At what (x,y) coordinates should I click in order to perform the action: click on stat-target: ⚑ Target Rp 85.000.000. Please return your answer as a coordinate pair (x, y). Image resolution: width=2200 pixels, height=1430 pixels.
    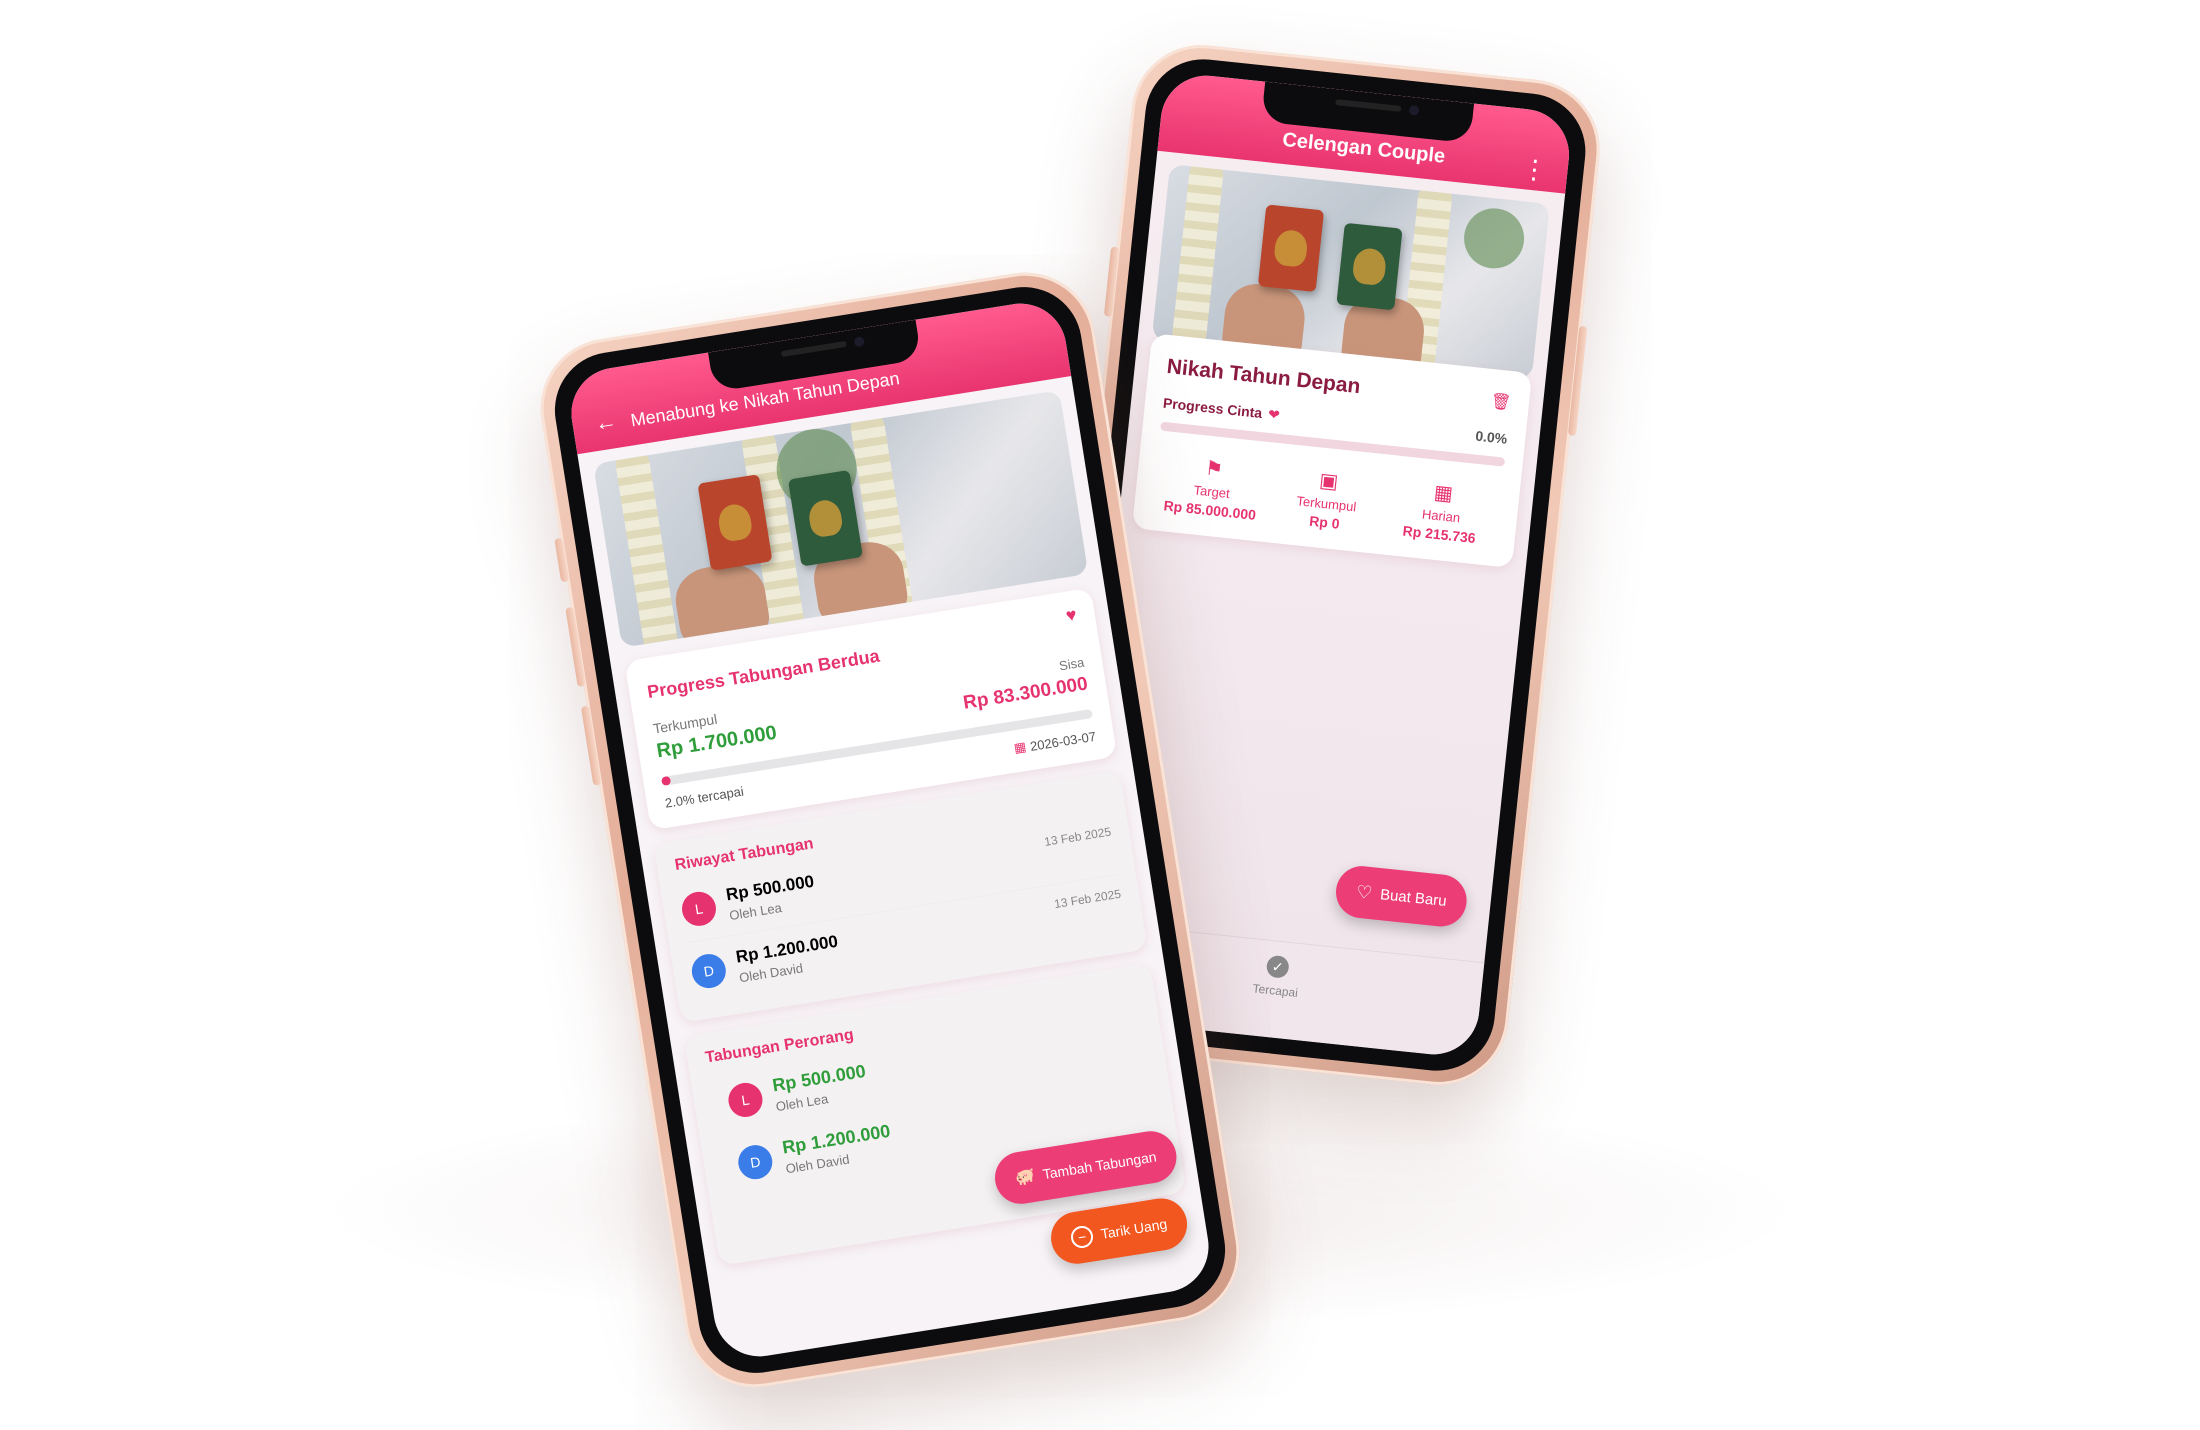
    Looking at the image, I should click on (1212, 487).